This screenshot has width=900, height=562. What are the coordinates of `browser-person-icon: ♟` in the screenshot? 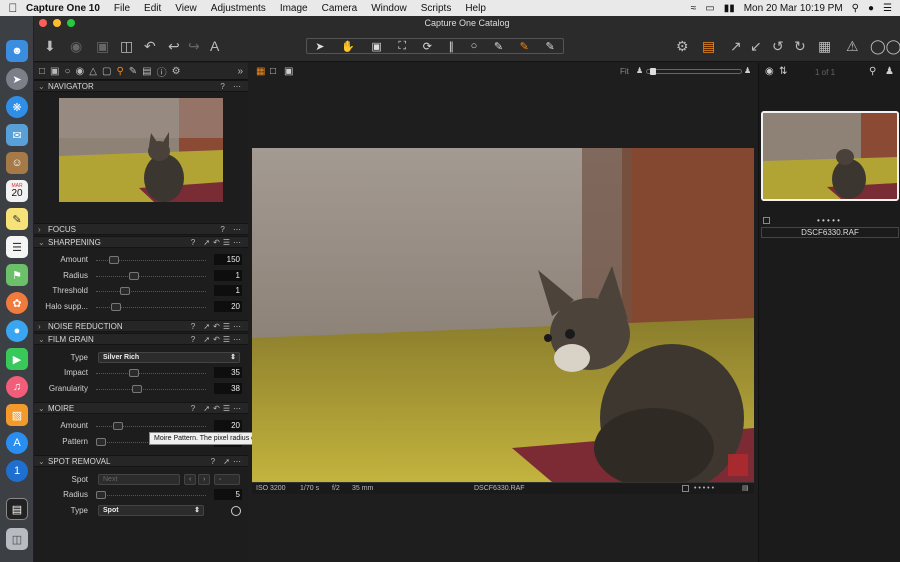 It's located at (889, 71).